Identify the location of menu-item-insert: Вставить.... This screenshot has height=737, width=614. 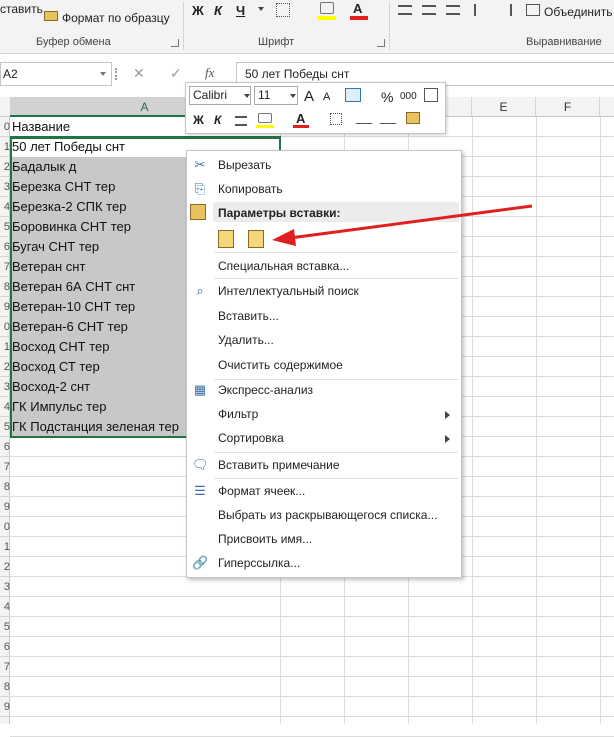
(248, 316).